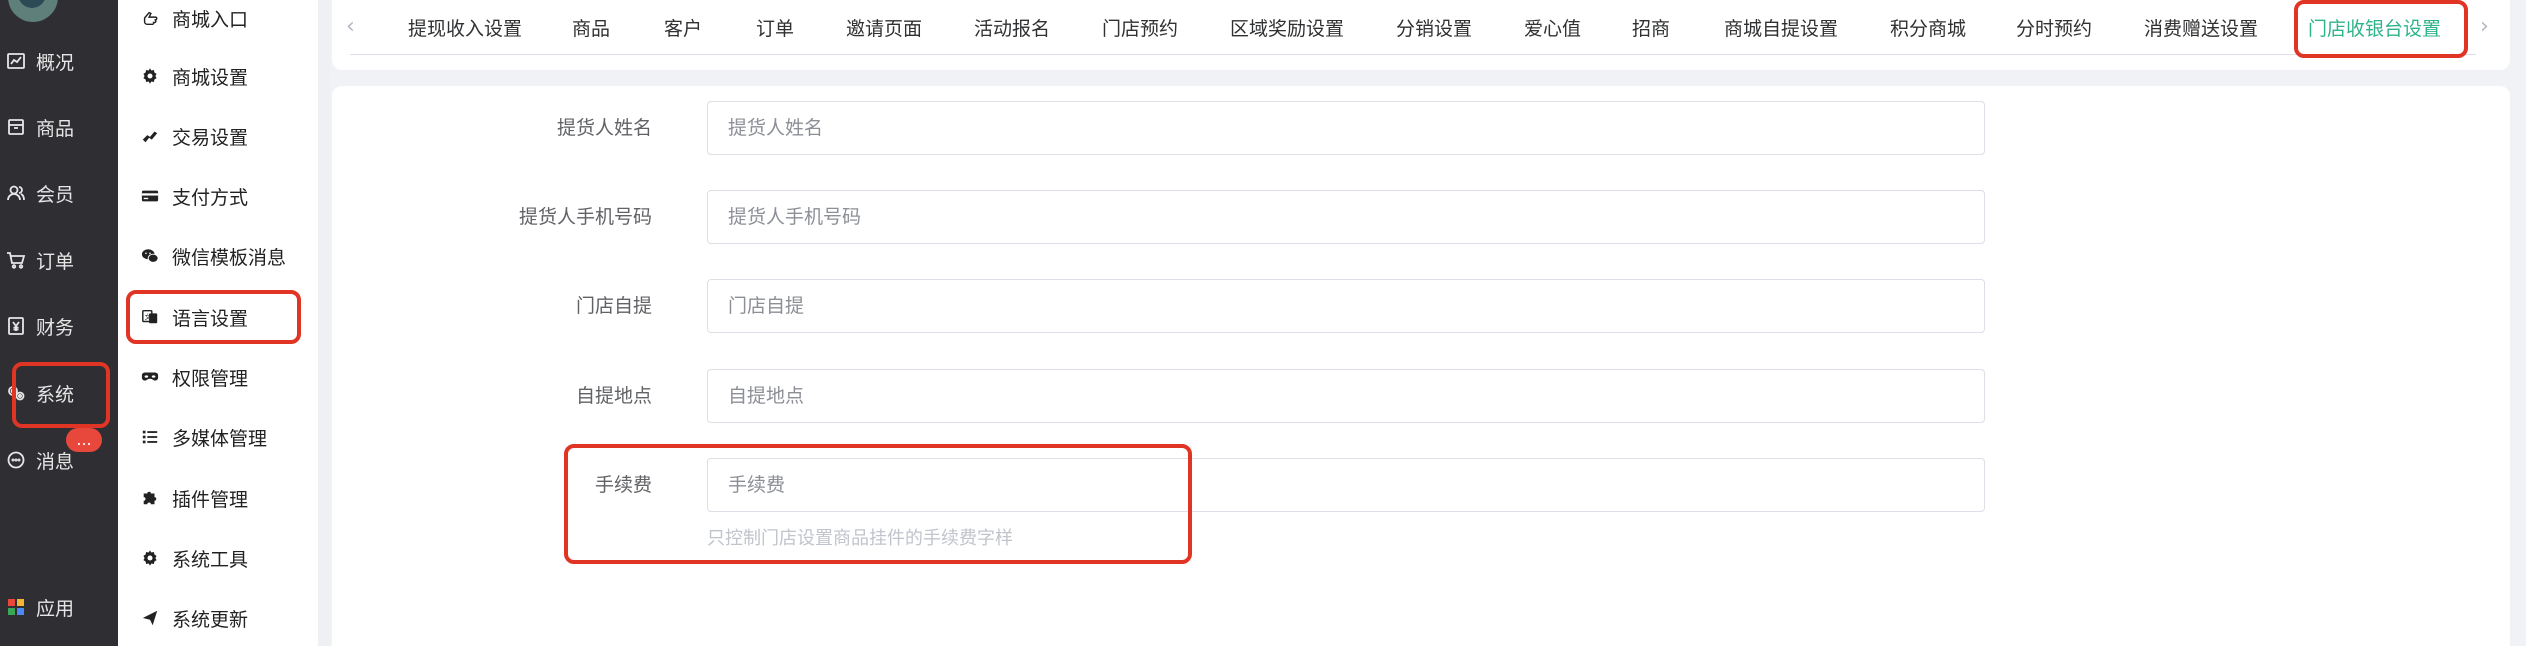 The height and width of the screenshot is (646, 2526). What do you see at coordinates (55, 608) in the screenshot?
I see `rail-item-label: 应用` at bounding box center [55, 608].